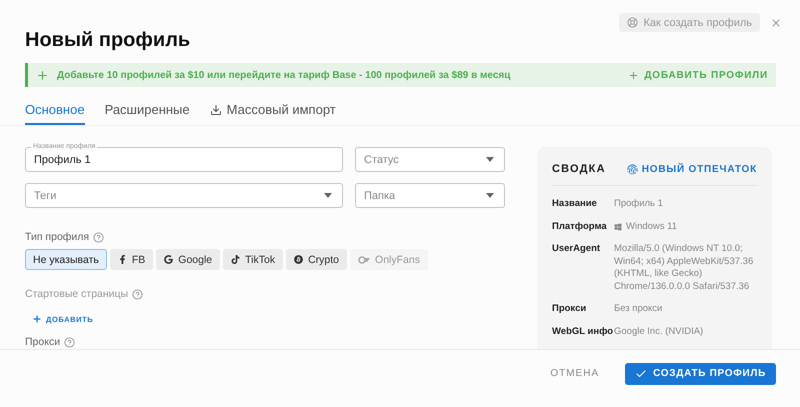  I want to click on close-button, so click(776, 22).